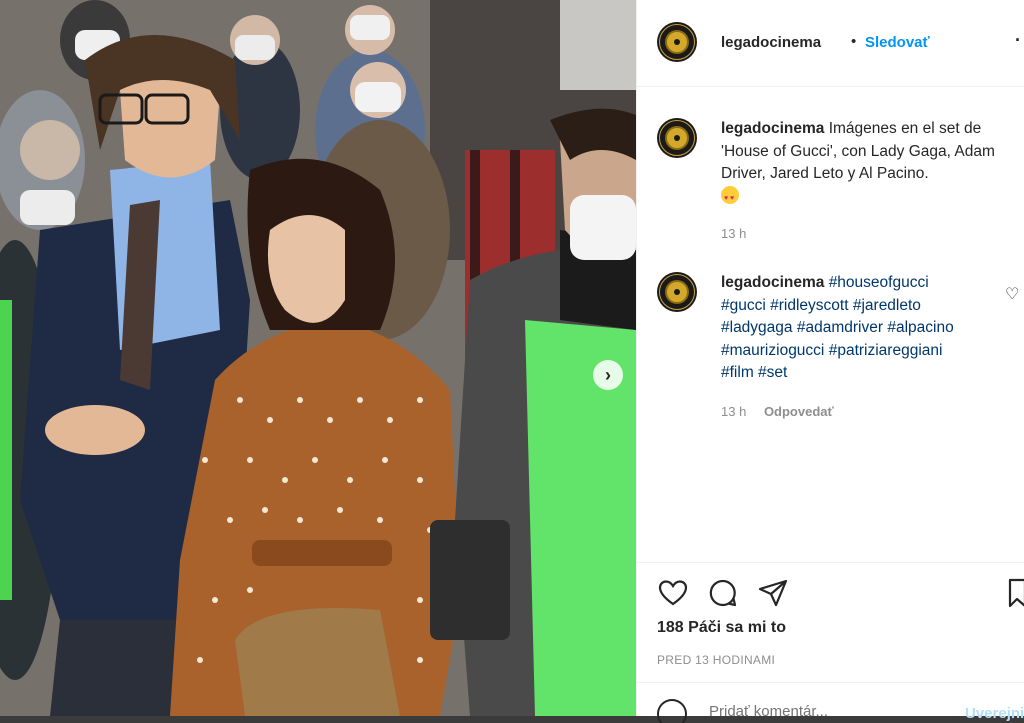  What do you see at coordinates (830, 622) in the screenshot?
I see `post-actions: 188 Páči sa mi to PRED 13 HODINAMI` at bounding box center [830, 622].